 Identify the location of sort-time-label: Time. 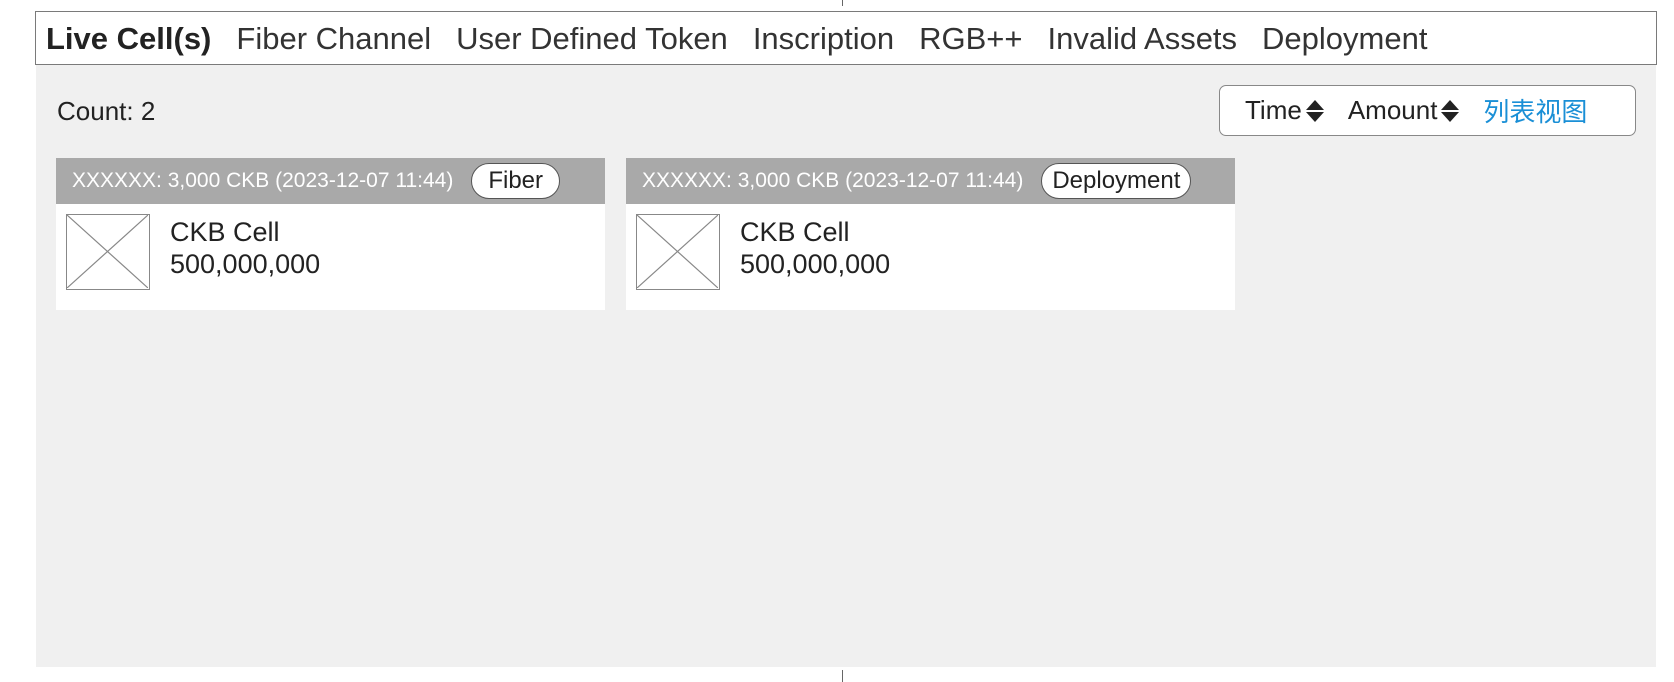
(1273, 110).